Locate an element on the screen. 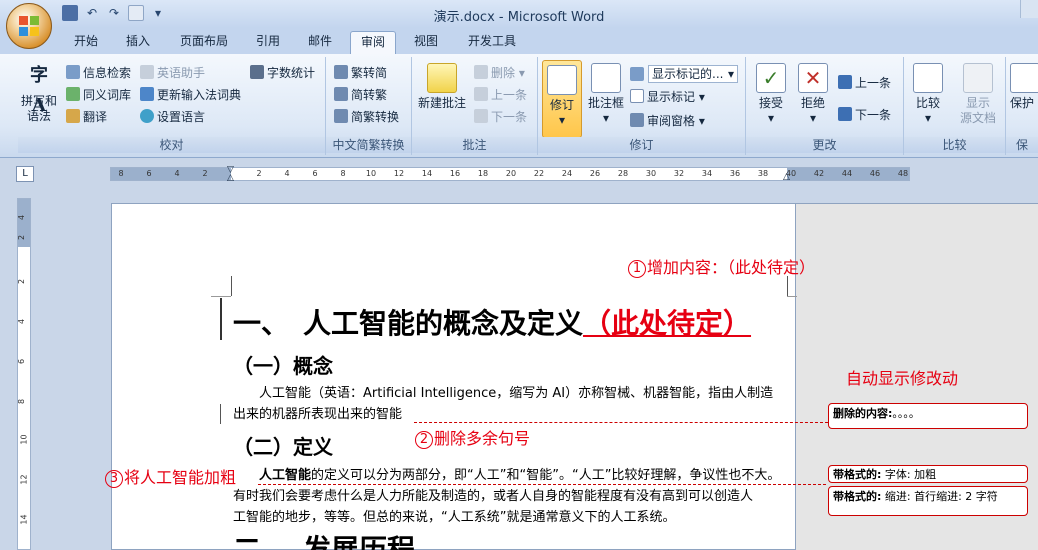  tab-developer: 开发工具 is located at coordinates (492, 42).